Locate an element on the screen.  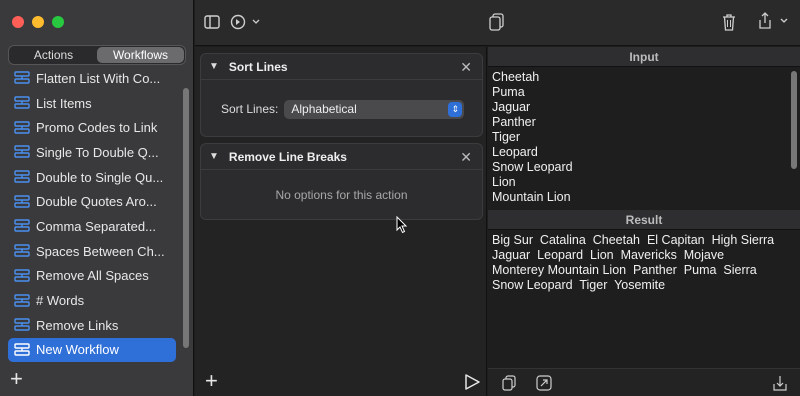
workflow-item: Remove Links is located at coordinates (92, 325).